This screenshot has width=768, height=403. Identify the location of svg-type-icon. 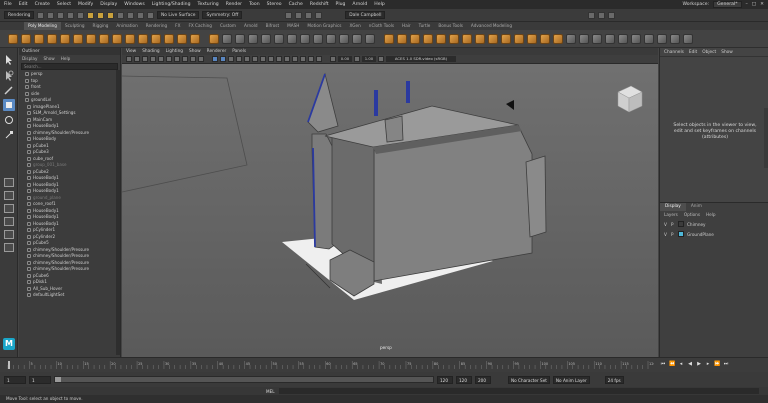
(195, 38).